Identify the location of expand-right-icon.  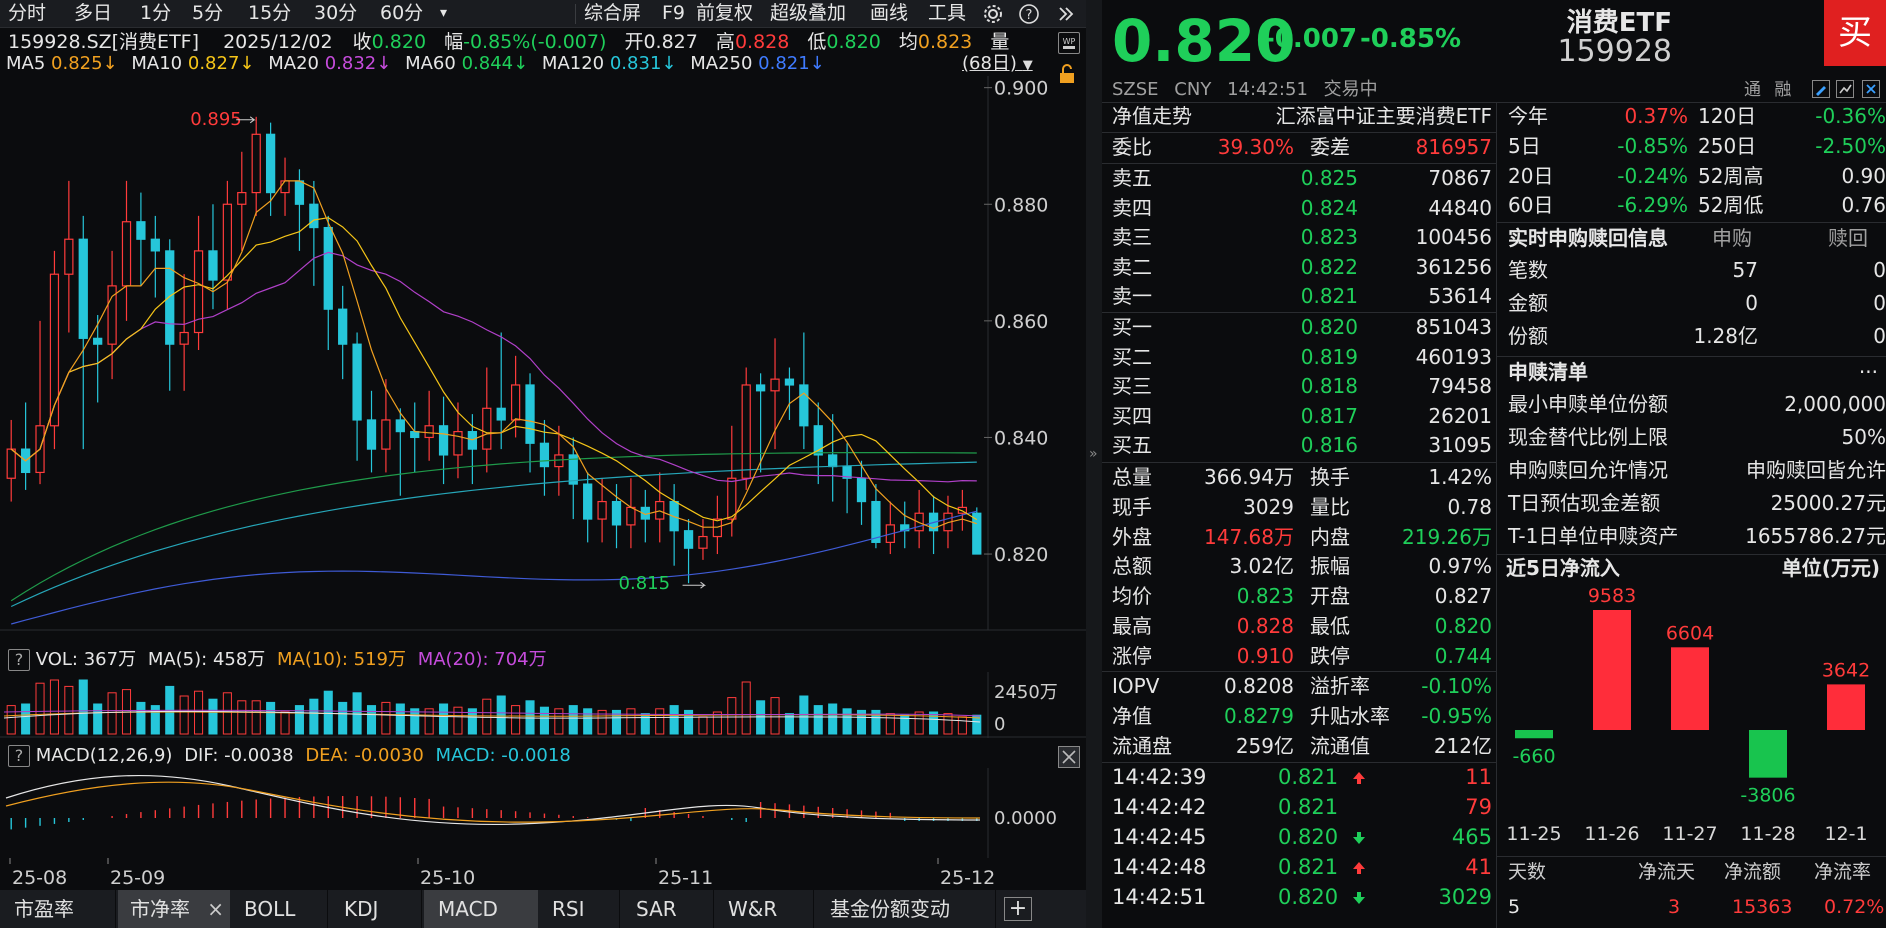
(1066, 14).